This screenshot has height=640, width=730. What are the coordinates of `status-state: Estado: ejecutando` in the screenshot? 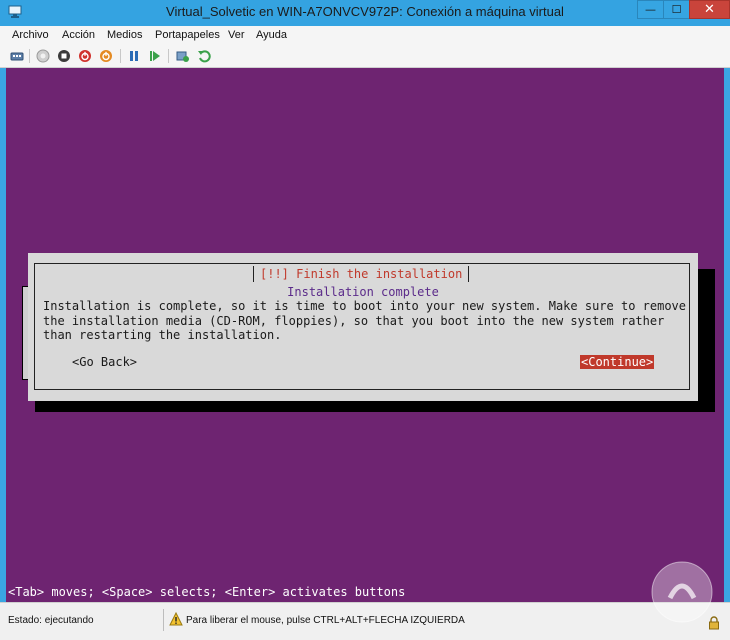 It's located at (51, 620).